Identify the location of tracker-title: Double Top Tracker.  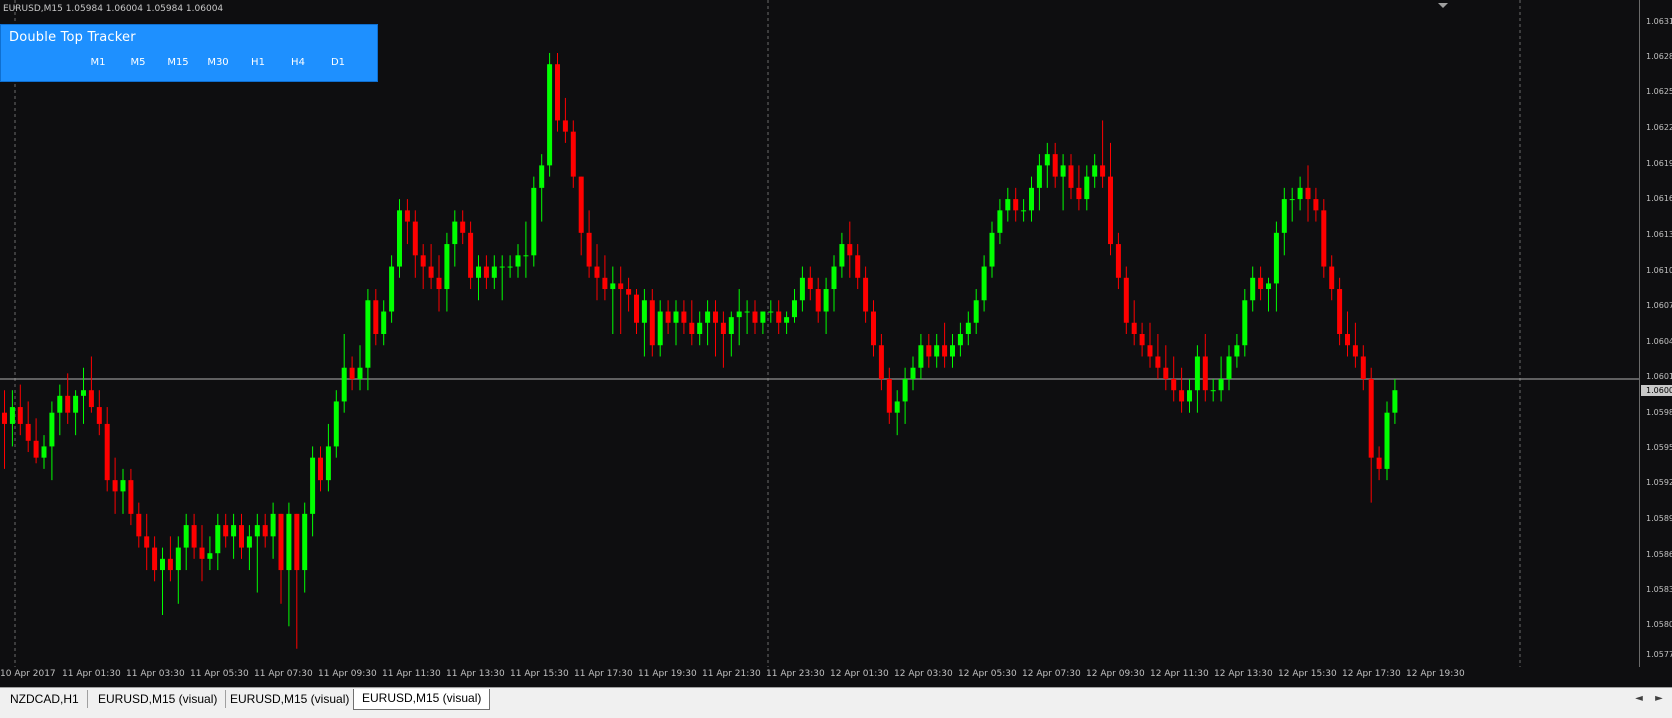
(72, 37).